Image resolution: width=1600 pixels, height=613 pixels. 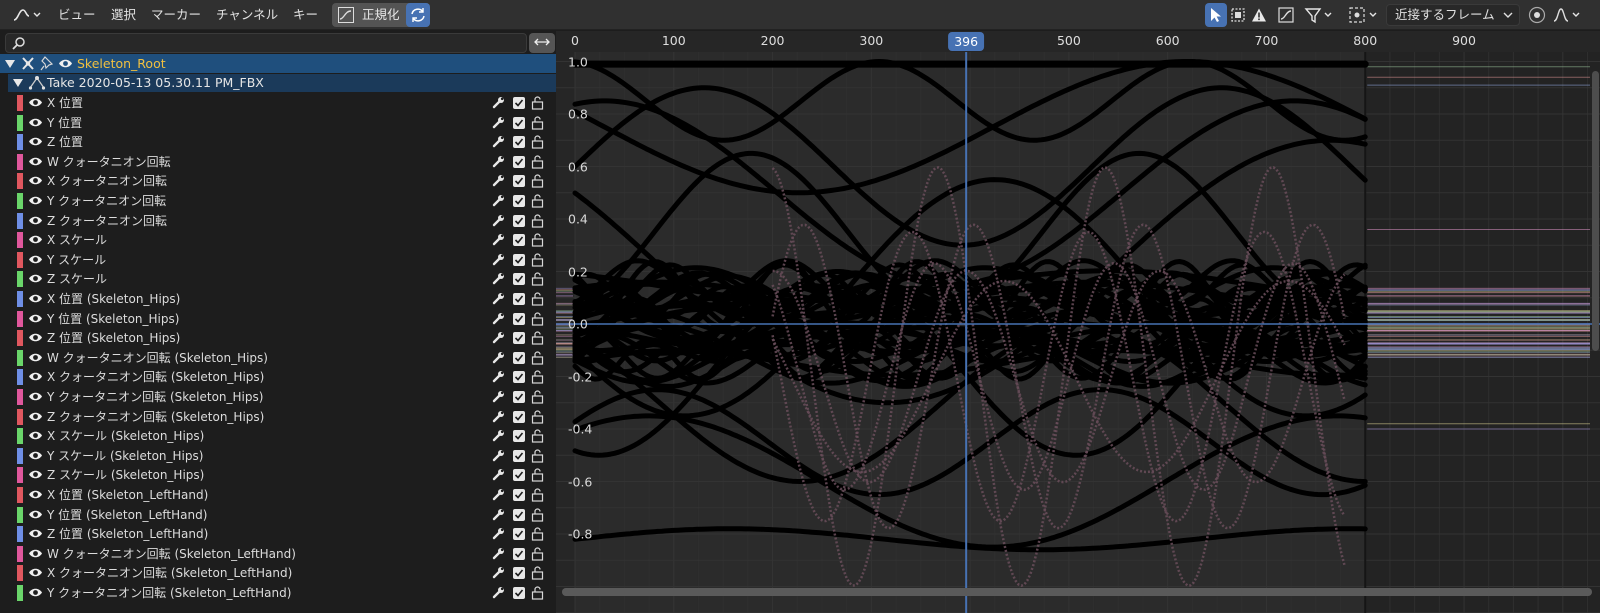 I want to click on menu-view: ビュー, so click(x=77, y=15).